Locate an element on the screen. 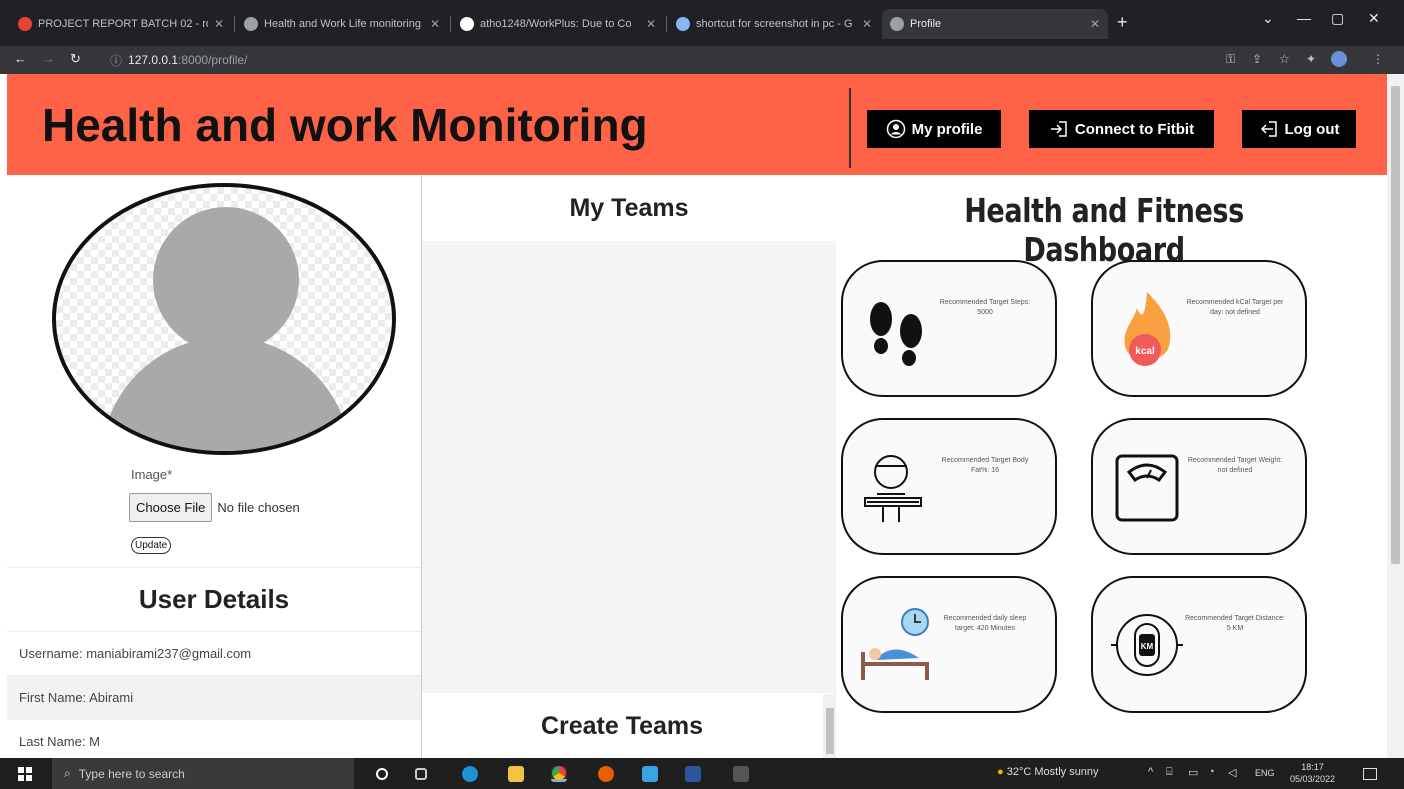 The width and height of the screenshot is (1404, 789). file-input: Choose File No file chosen is located at coordinates (214, 507).